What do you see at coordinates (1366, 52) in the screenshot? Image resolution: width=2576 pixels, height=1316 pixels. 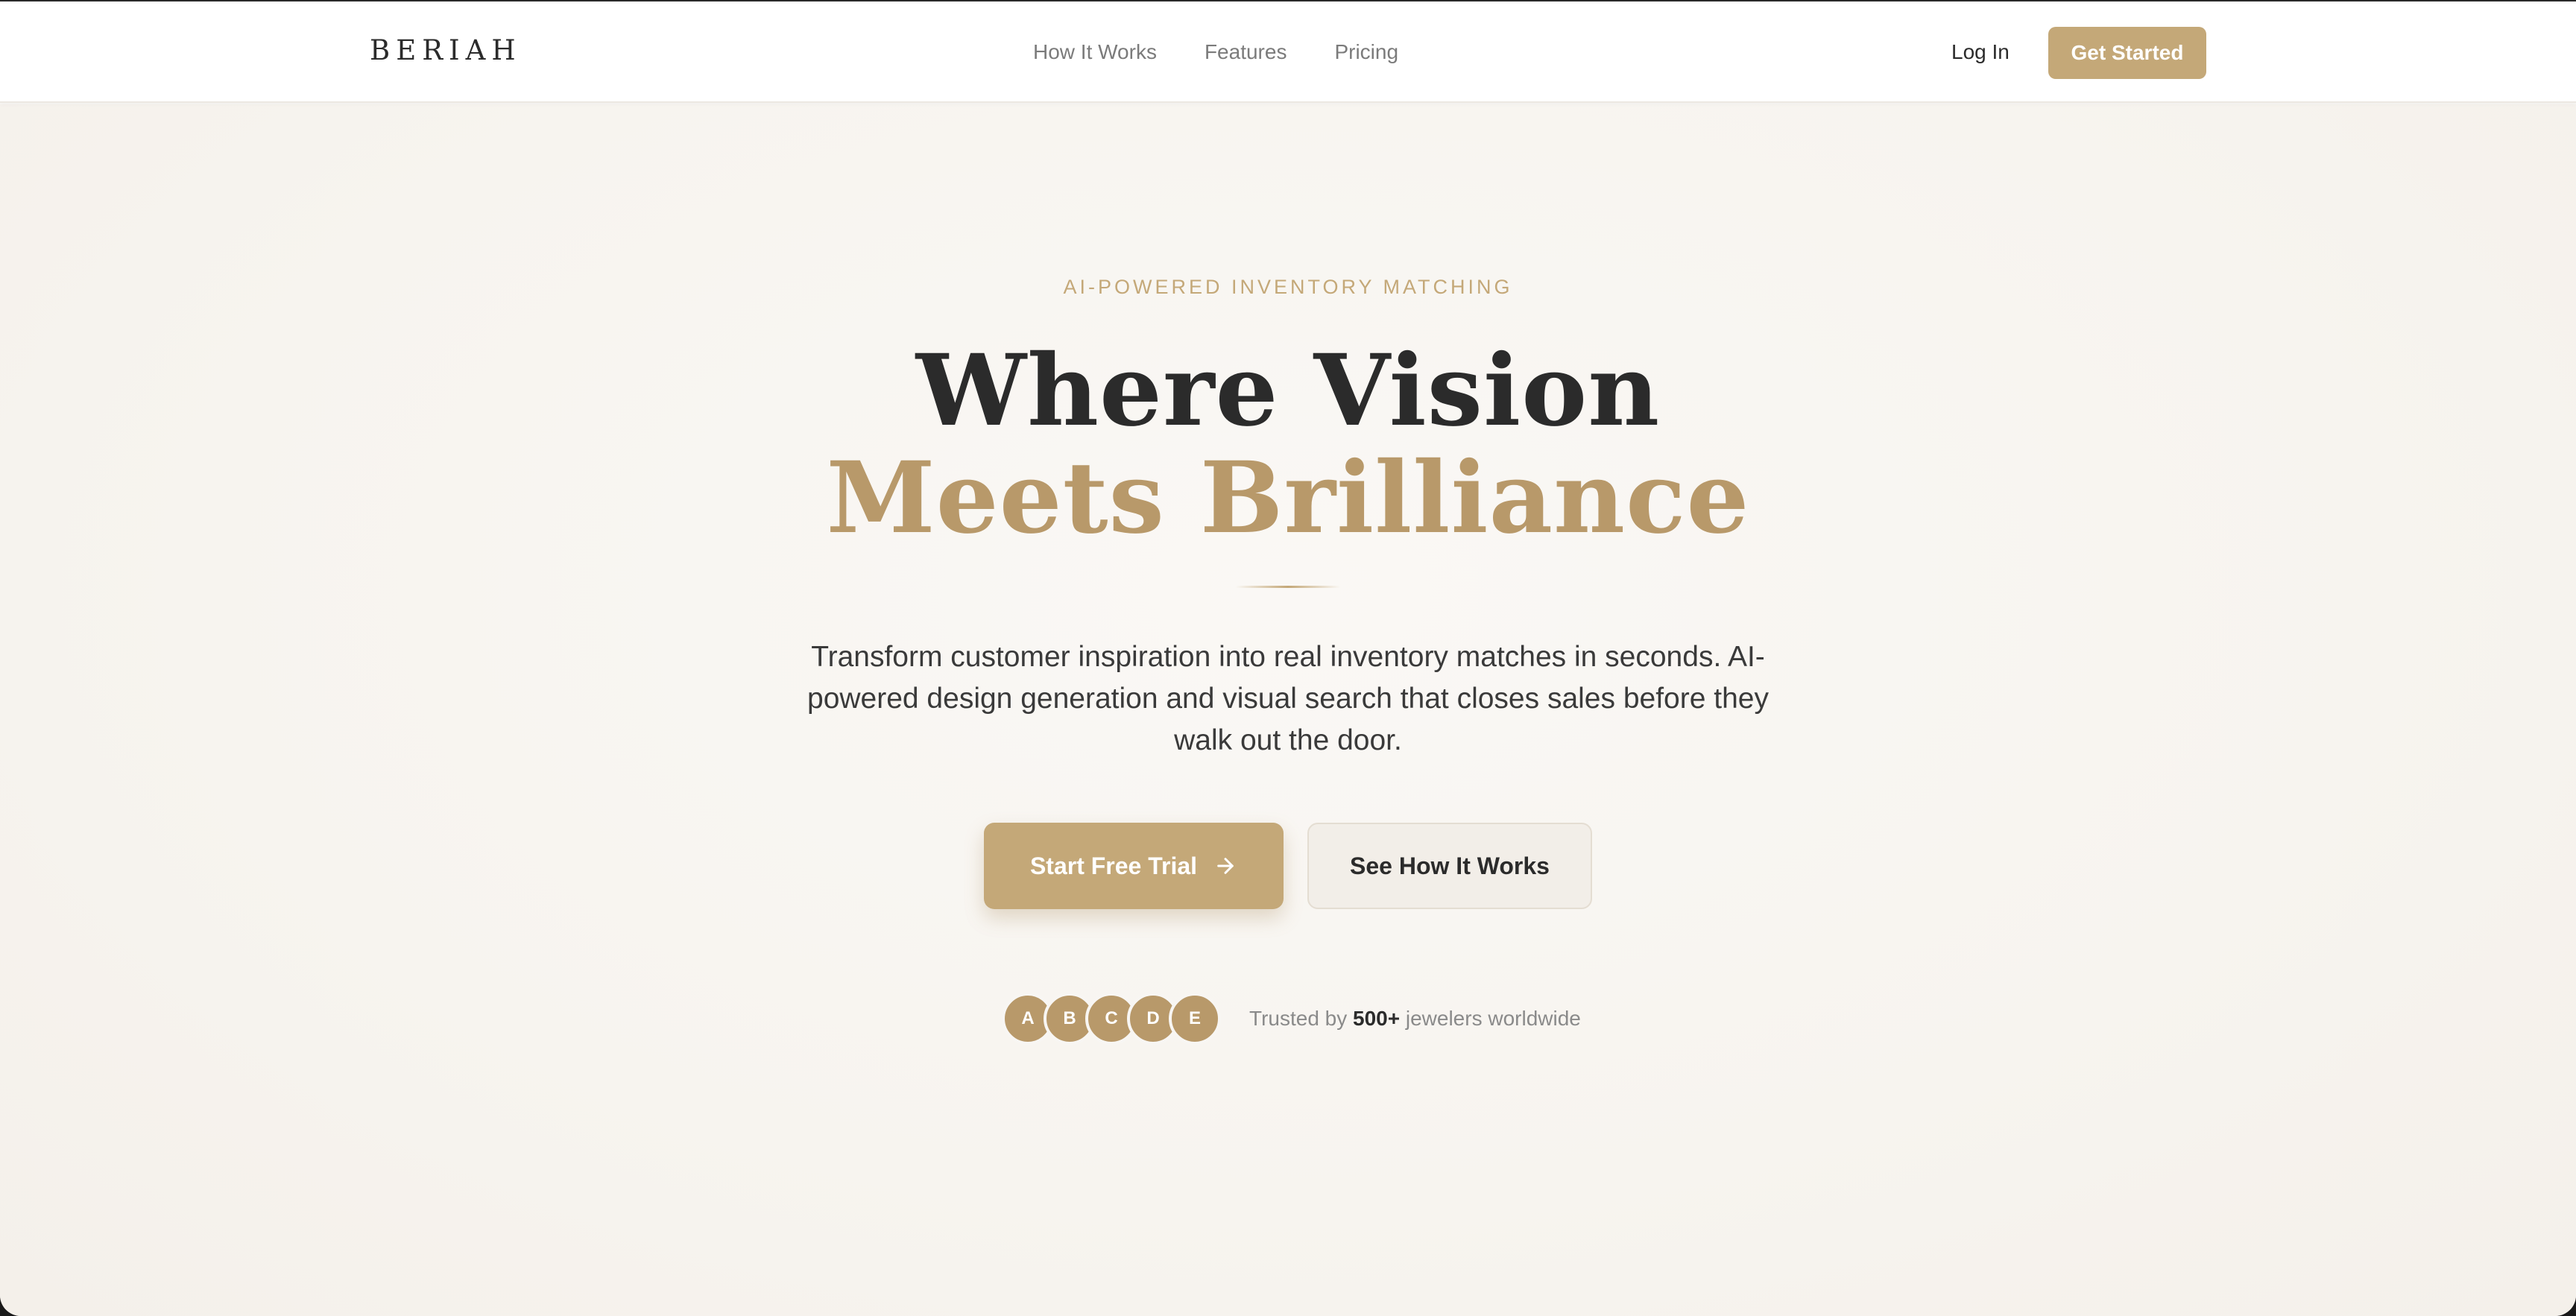 I see `nav-link-pricing: Pricing` at bounding box center [1366, 52].